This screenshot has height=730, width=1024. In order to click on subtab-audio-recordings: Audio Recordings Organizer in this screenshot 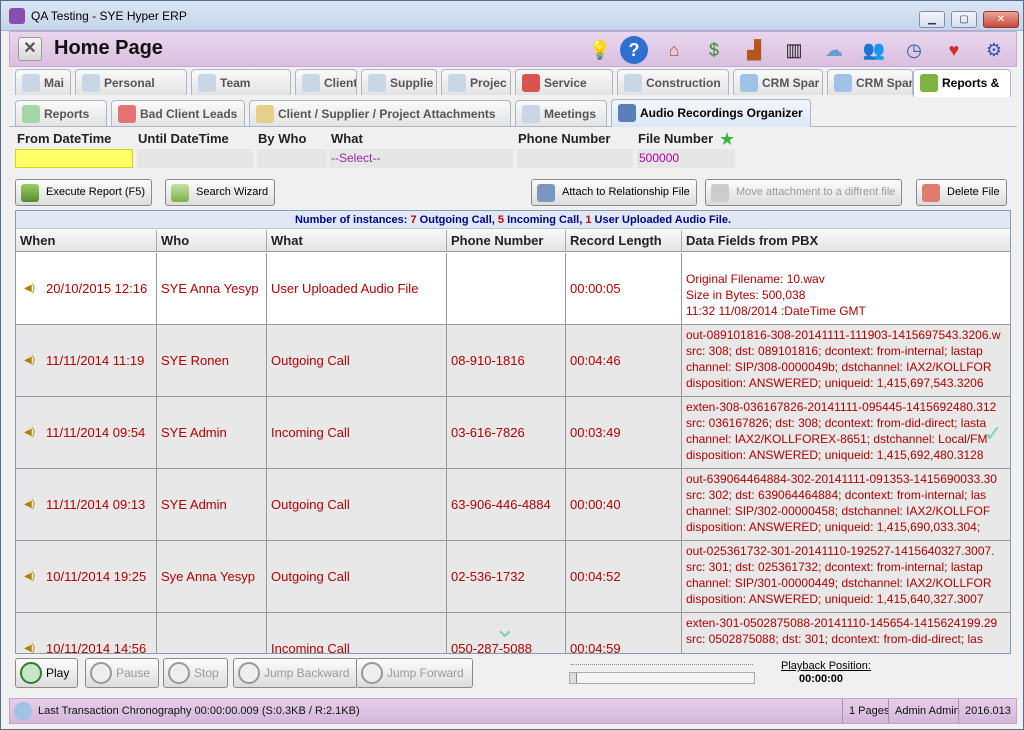, I will do `click(711, 113)`.